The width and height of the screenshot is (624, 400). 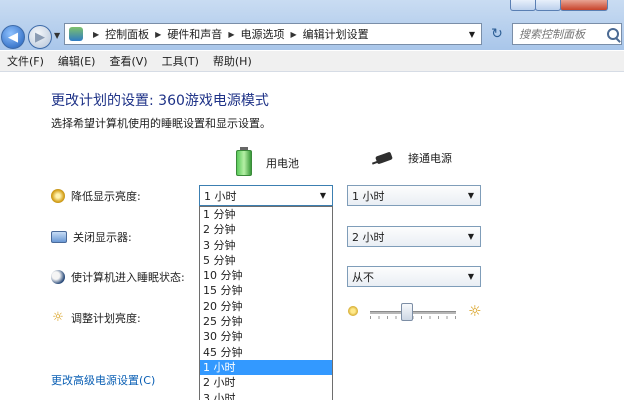 What do you see at coordinates (266, 214) in the screenshot?
I see `dropdown-option: 1 分钟` at bounding box center [266, 214].